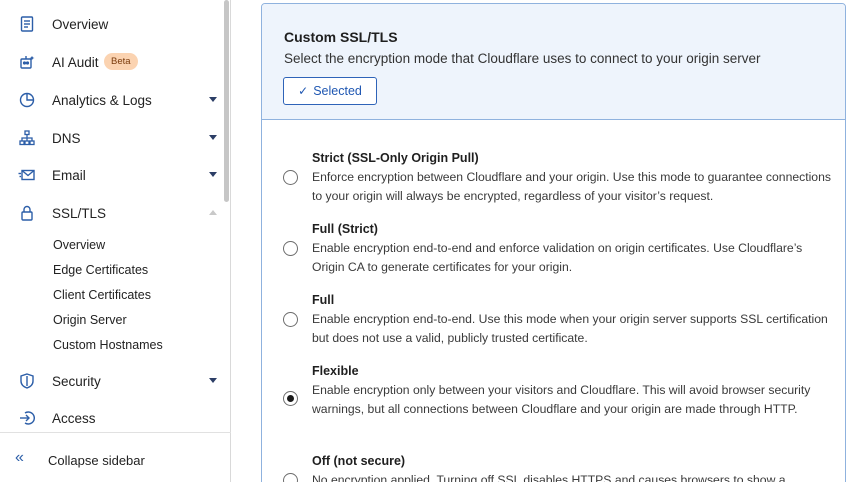  What do you see at coordinates (341, 37) in the screenshot?
I see `card-title: Custom SSL/TLS` at bounding box center [341, 37].